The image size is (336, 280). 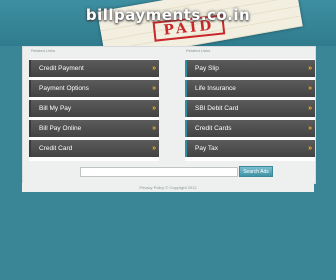 I want to click on link-label: Pay Tax, so click(x=207, y=148).